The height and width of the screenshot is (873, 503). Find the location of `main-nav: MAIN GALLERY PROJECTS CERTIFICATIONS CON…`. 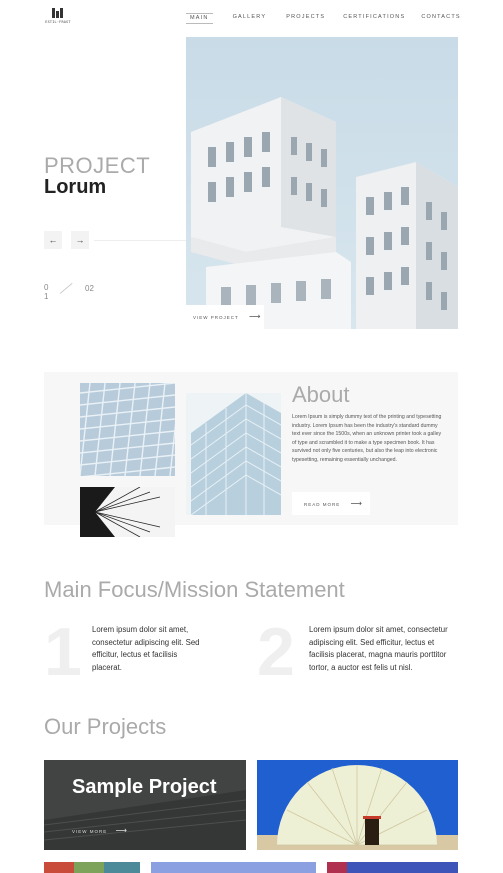

main-nav: MAIN GALLERY PROJECTS CERTIFICATIONS CON… is located at coordinates (323, 18).